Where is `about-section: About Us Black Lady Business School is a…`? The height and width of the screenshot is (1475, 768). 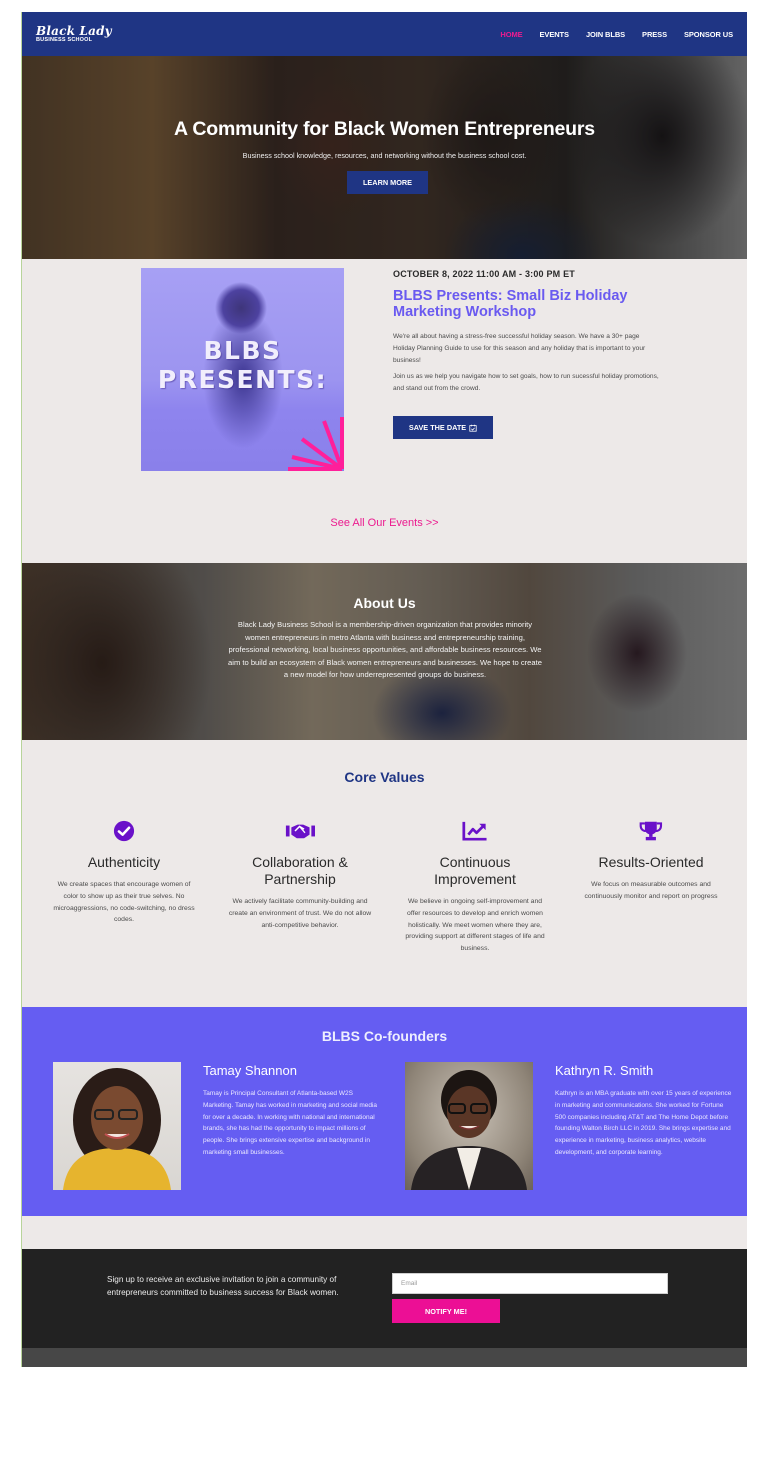 about-section: About Us Black Lady Business School is a… is located at coordinates (384, 651).